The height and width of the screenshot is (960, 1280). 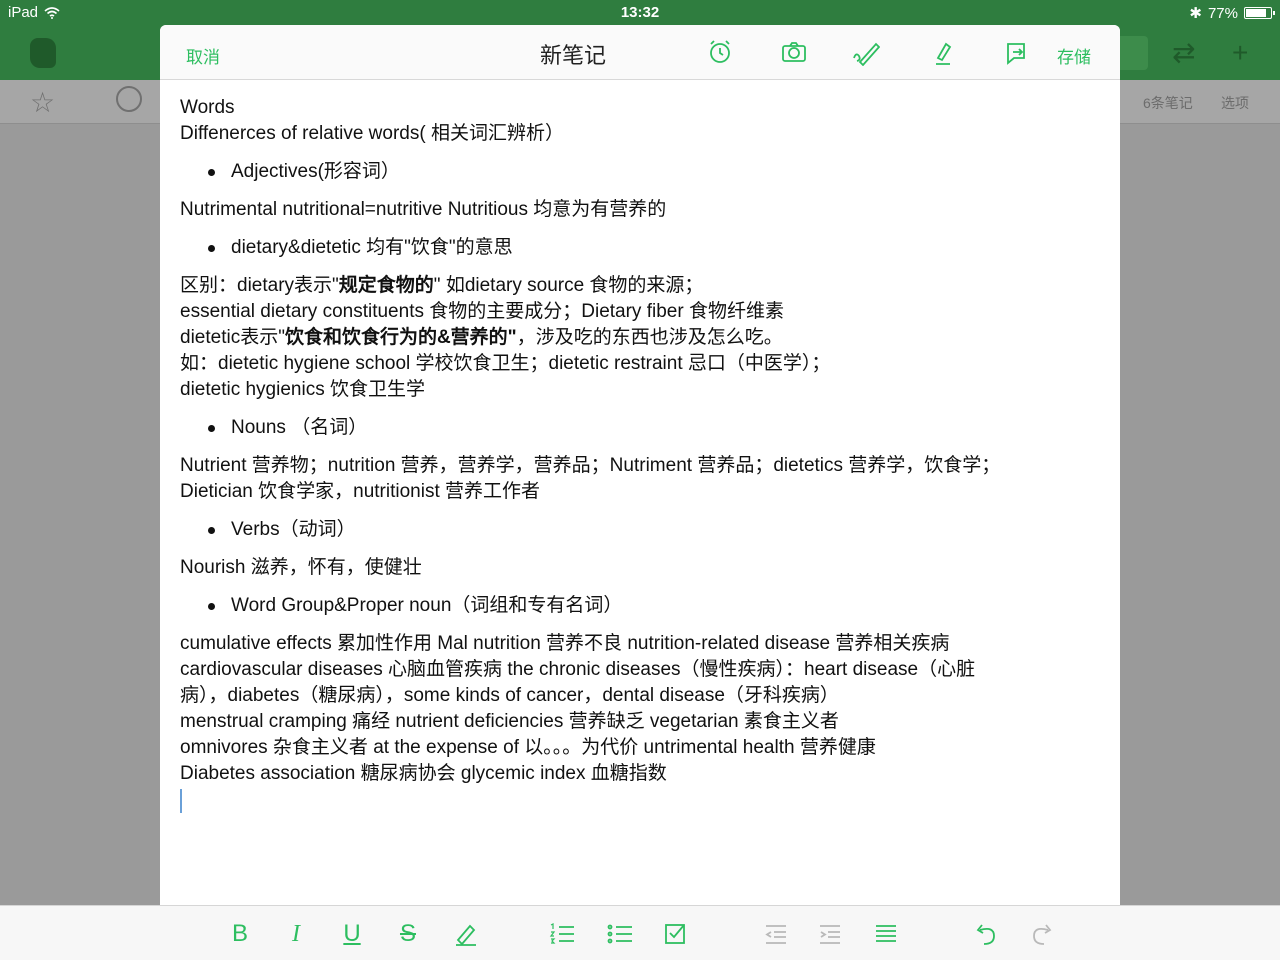 I want to click on note-line: Dietician 饮食学家，nutritionist 营养工作者, so click(x=360, y=491).